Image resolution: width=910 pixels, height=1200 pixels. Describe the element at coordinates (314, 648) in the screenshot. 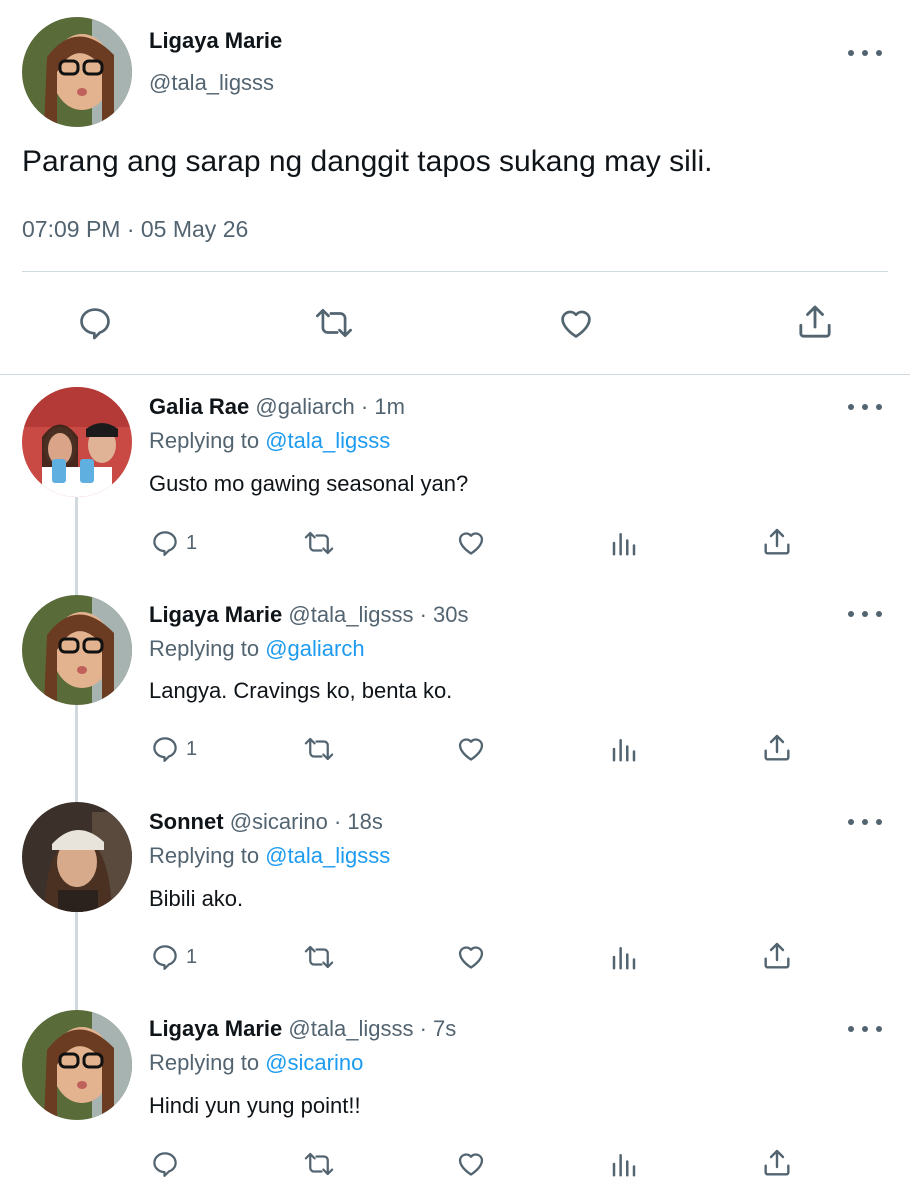

I see `mention-link: @galiarch` at that location.